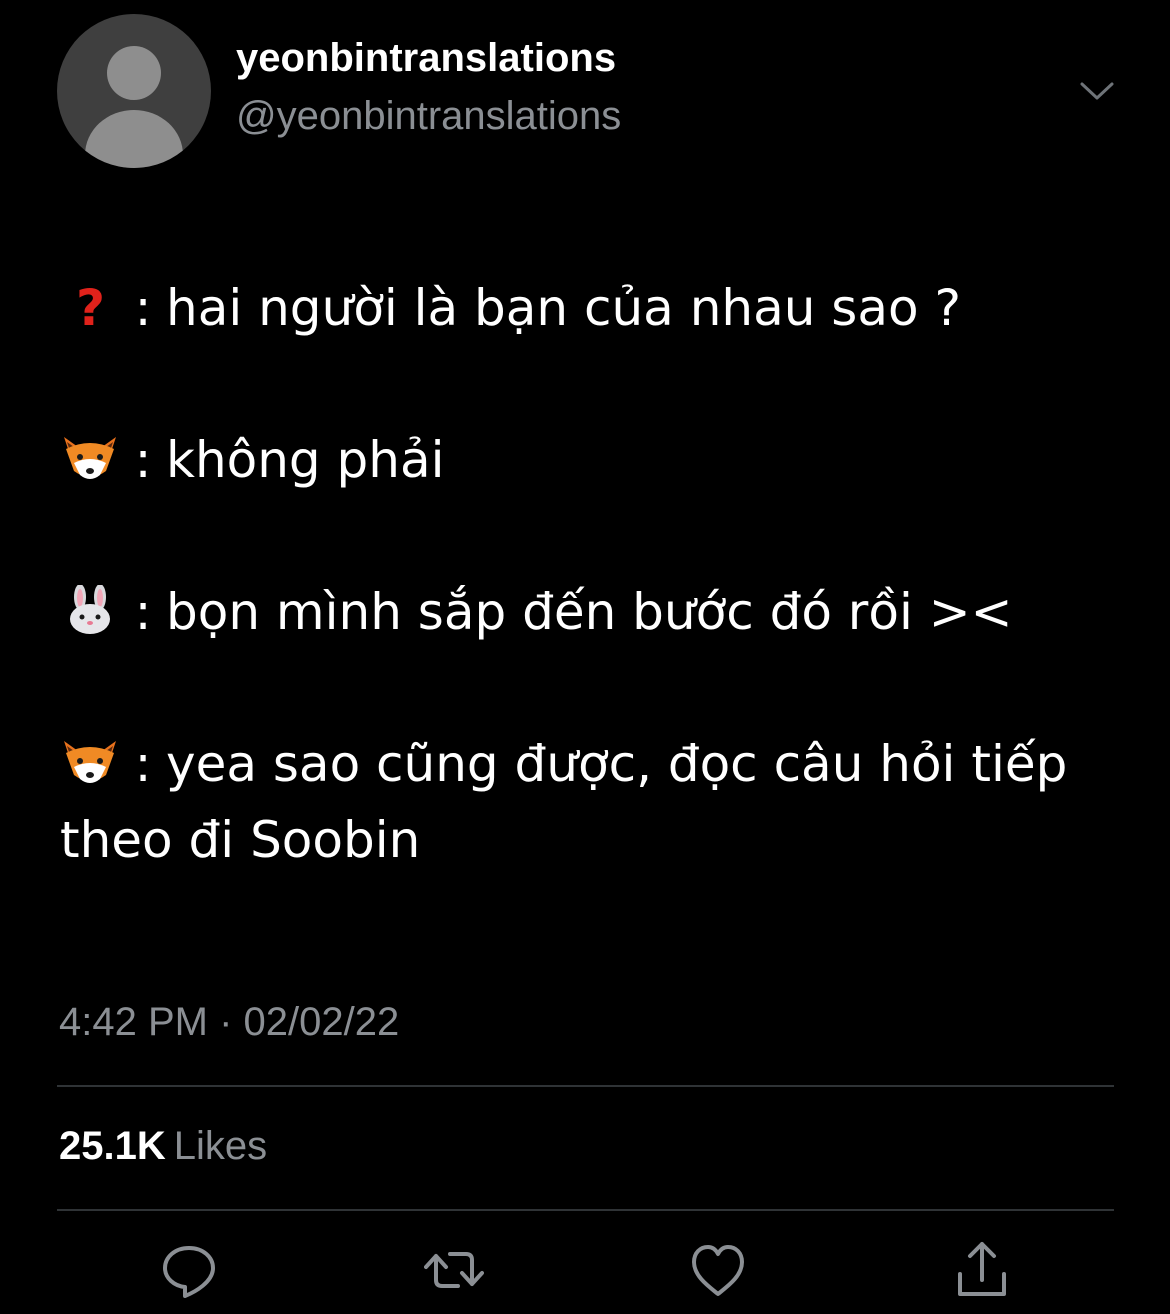 The width and height of the screenshot is (1170, 1314). I want to click on red-question-mark-icon: ?, so click(90, 306).